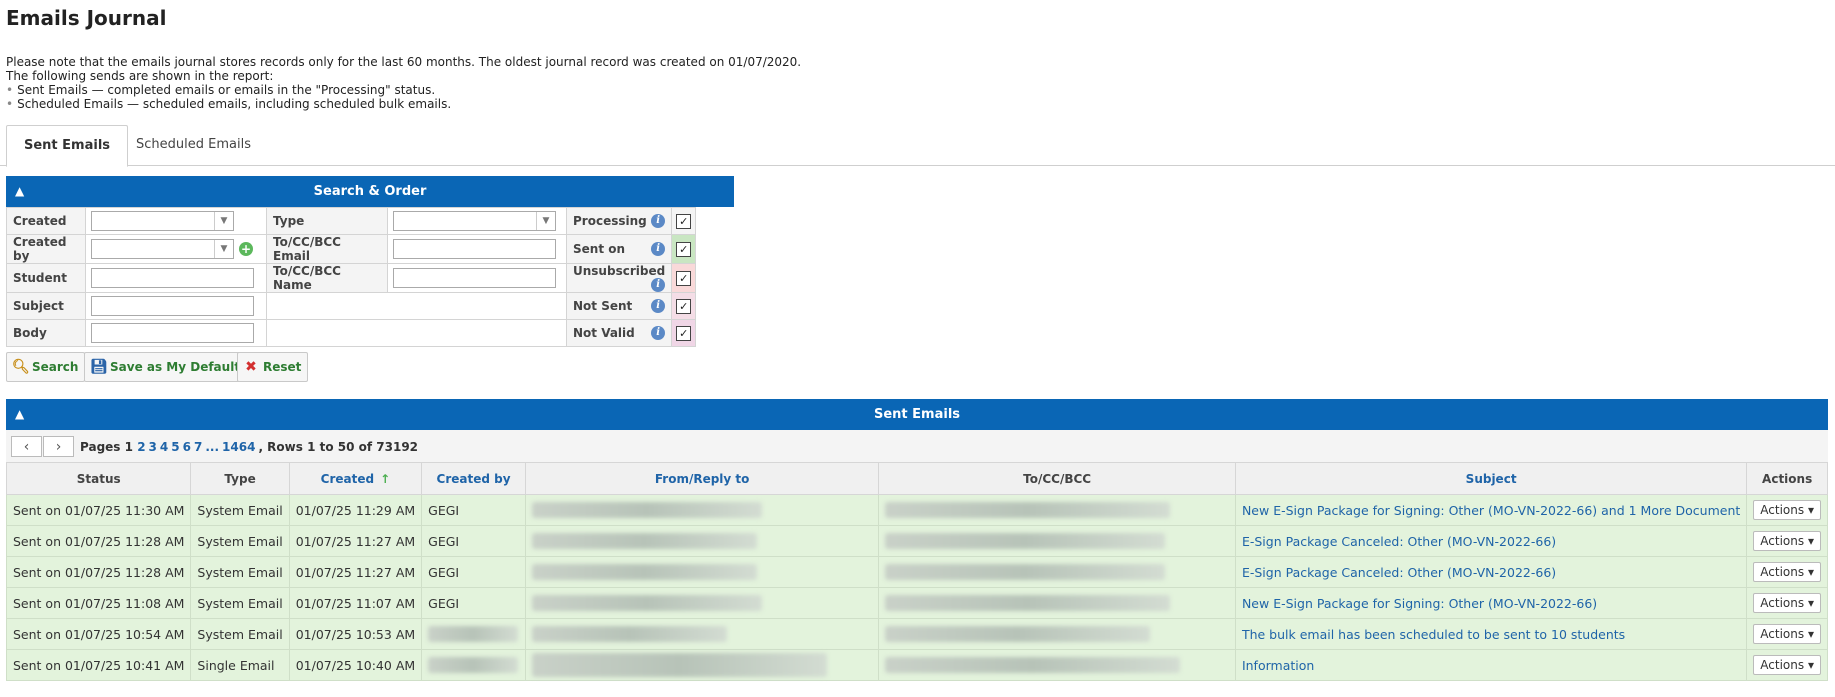  Describe the element at coordinates (172, 278) in the screenshot. I see `student-input` at that location.